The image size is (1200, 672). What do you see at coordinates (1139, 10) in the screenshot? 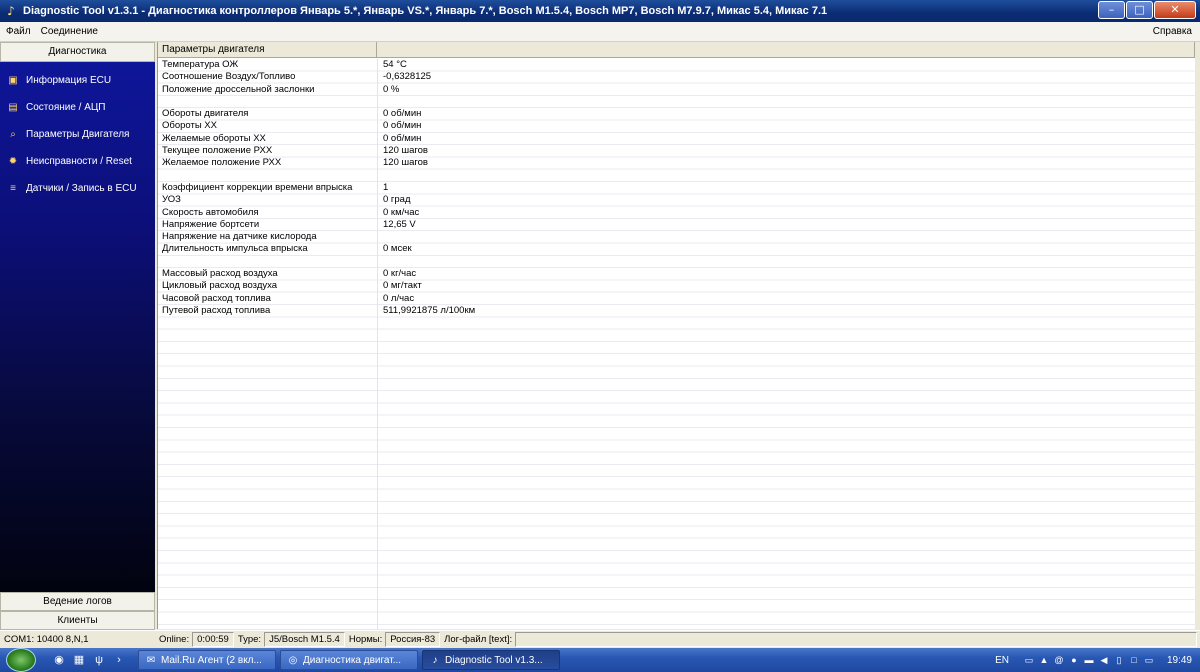
I see `maximize-button: □` at bounding box center [1139, 10].